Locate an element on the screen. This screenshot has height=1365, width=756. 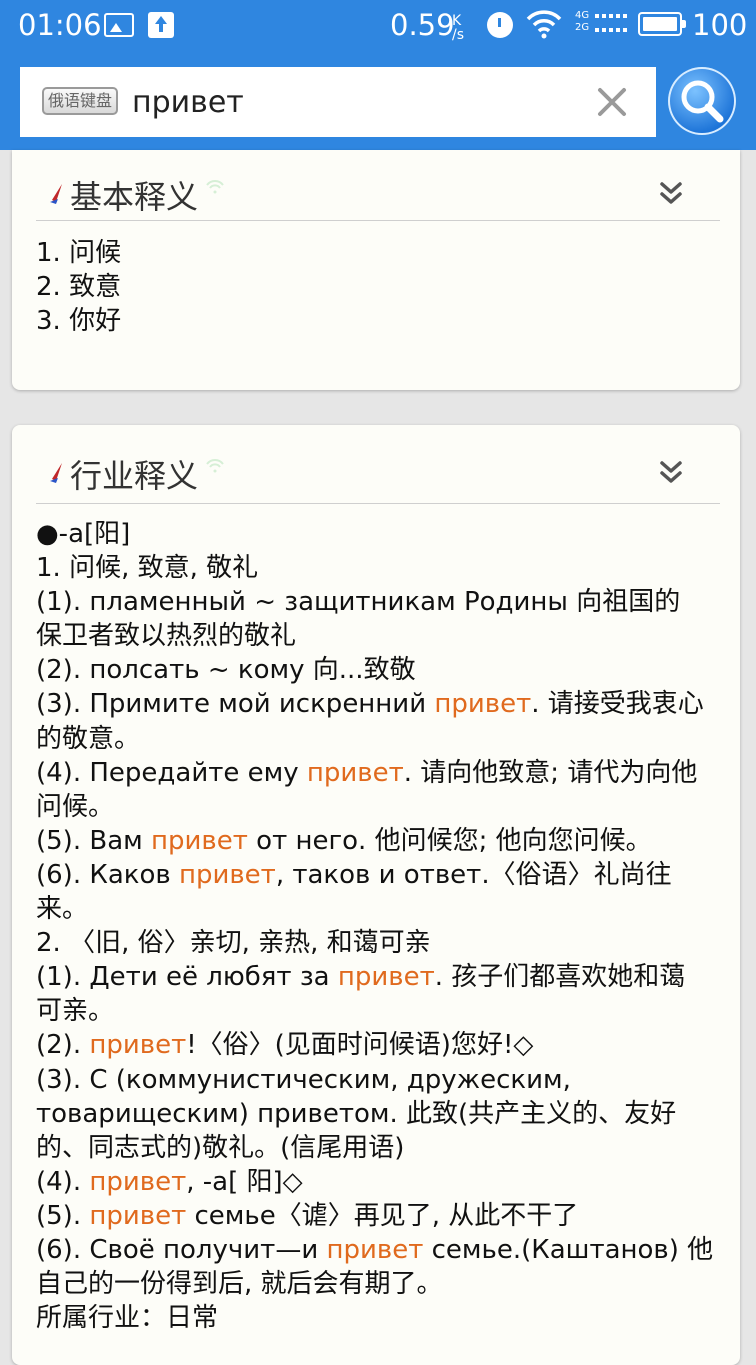
basic-card-title: 基本释义 is located at coordinates (134, 197).